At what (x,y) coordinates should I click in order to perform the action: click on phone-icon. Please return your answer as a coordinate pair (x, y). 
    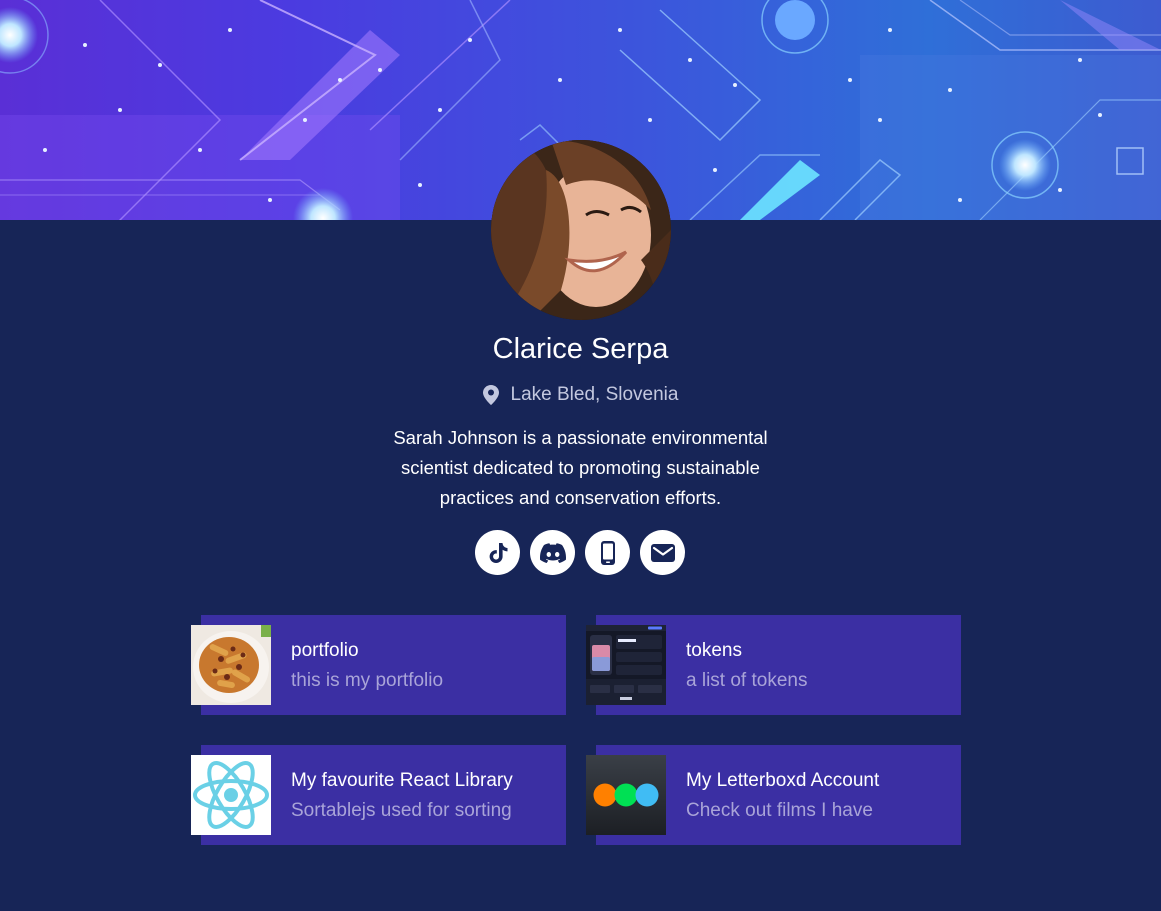
    Looking at the image, I should click on (607, 552).